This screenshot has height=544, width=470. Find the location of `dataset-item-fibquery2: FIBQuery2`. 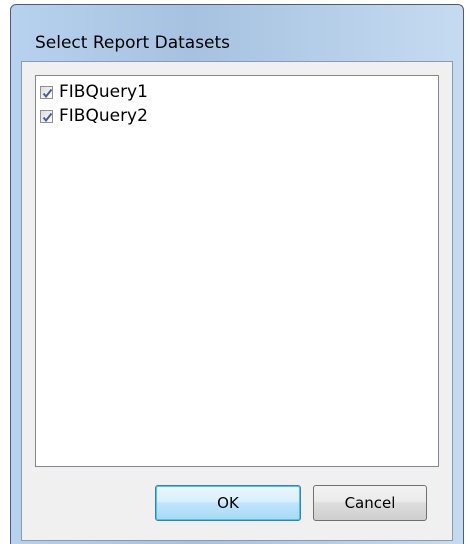

dataset-item-fibquery2: FIBQuery2 is located at coordinates (94, 116).